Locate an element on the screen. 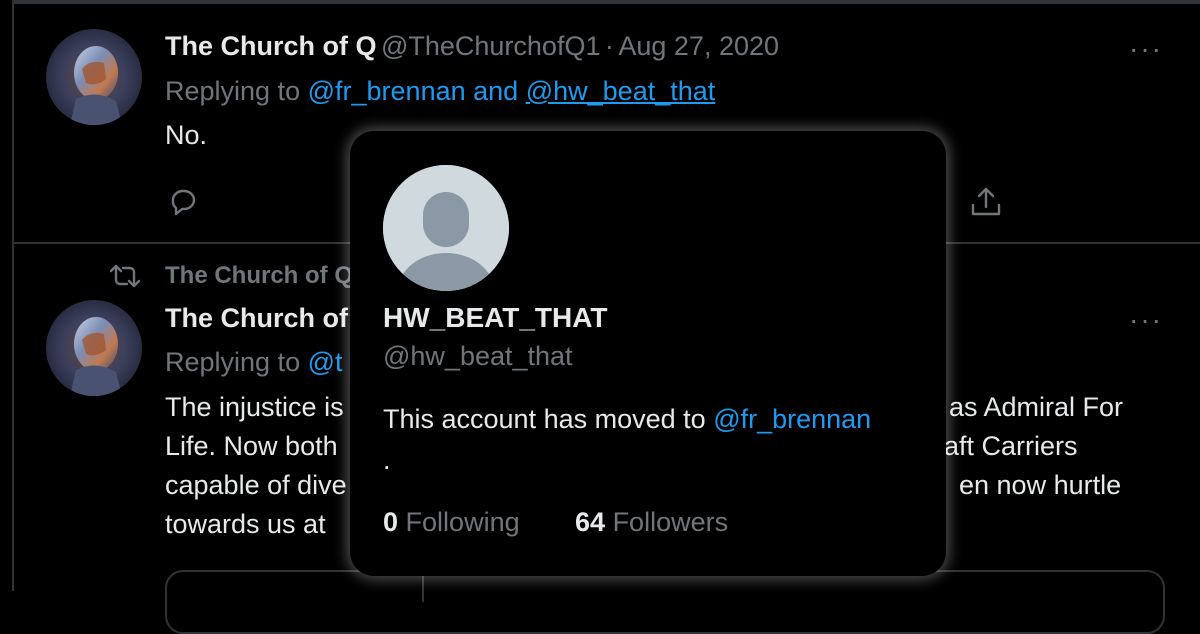 The image size is (1200, 634). timeline-left-border is located at coordinates (13, 295).